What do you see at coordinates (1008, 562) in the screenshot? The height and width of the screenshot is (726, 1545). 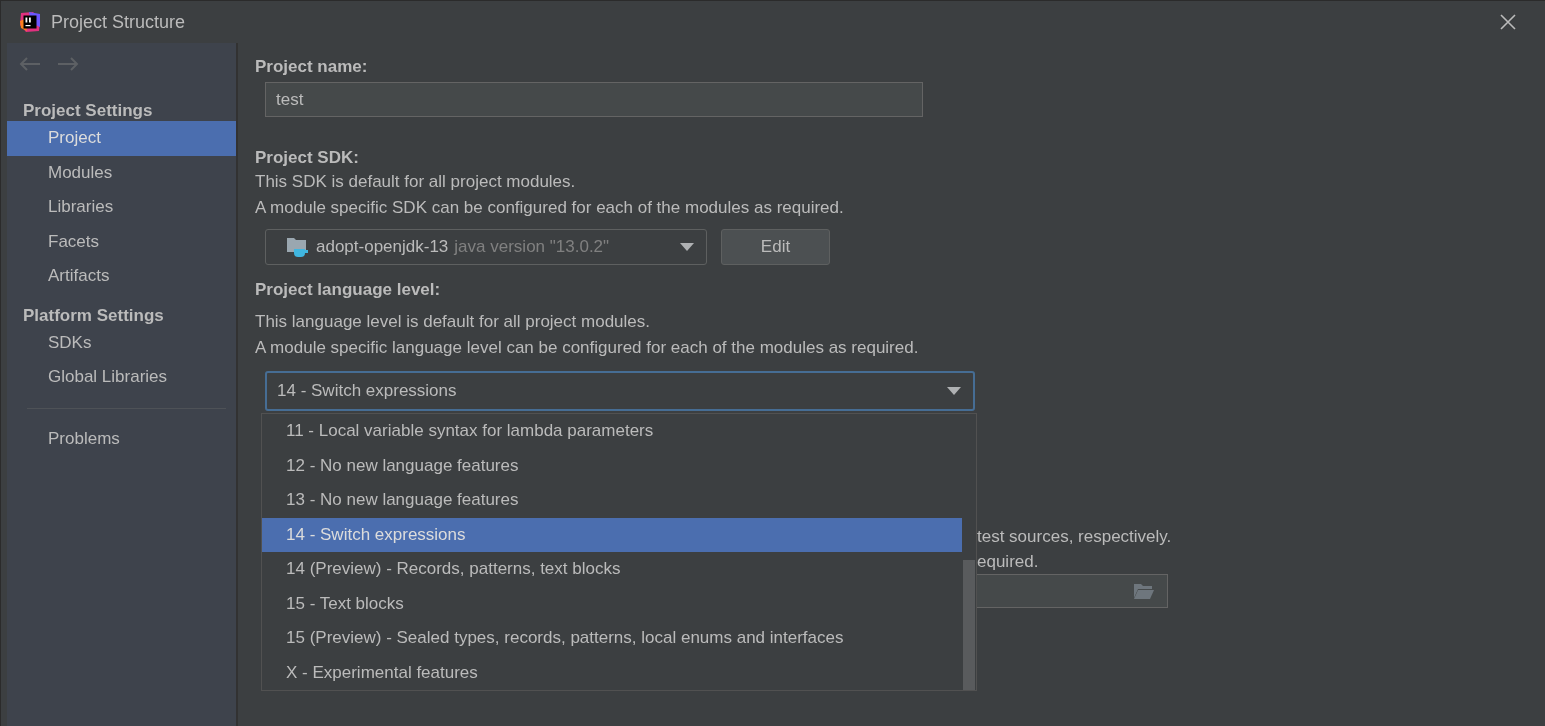 I see `description-text: equired.` at bounding box center [1008, 562].